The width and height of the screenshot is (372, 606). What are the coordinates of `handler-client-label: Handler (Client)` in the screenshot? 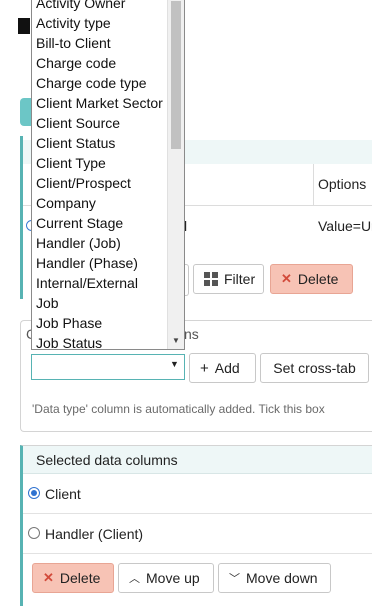 It's located at (94, 534).